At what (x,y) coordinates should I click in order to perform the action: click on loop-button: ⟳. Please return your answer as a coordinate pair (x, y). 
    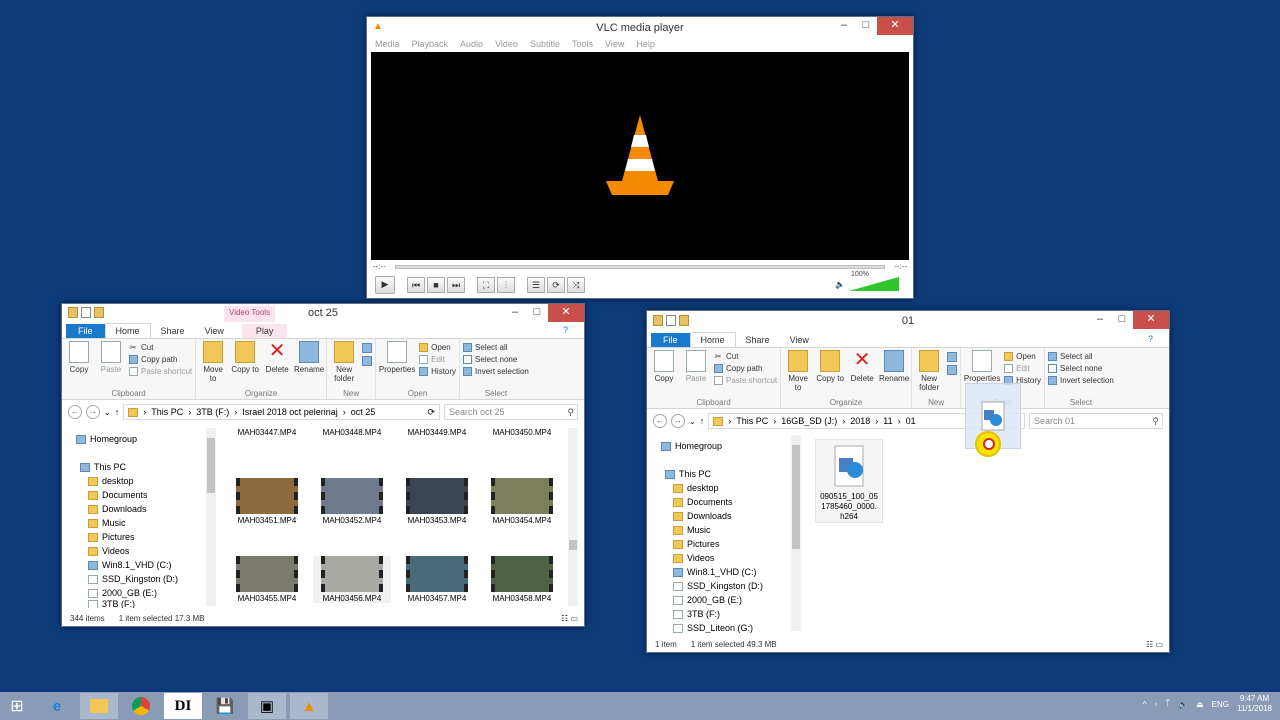
    Looking at the image, I should click on (556, 285).